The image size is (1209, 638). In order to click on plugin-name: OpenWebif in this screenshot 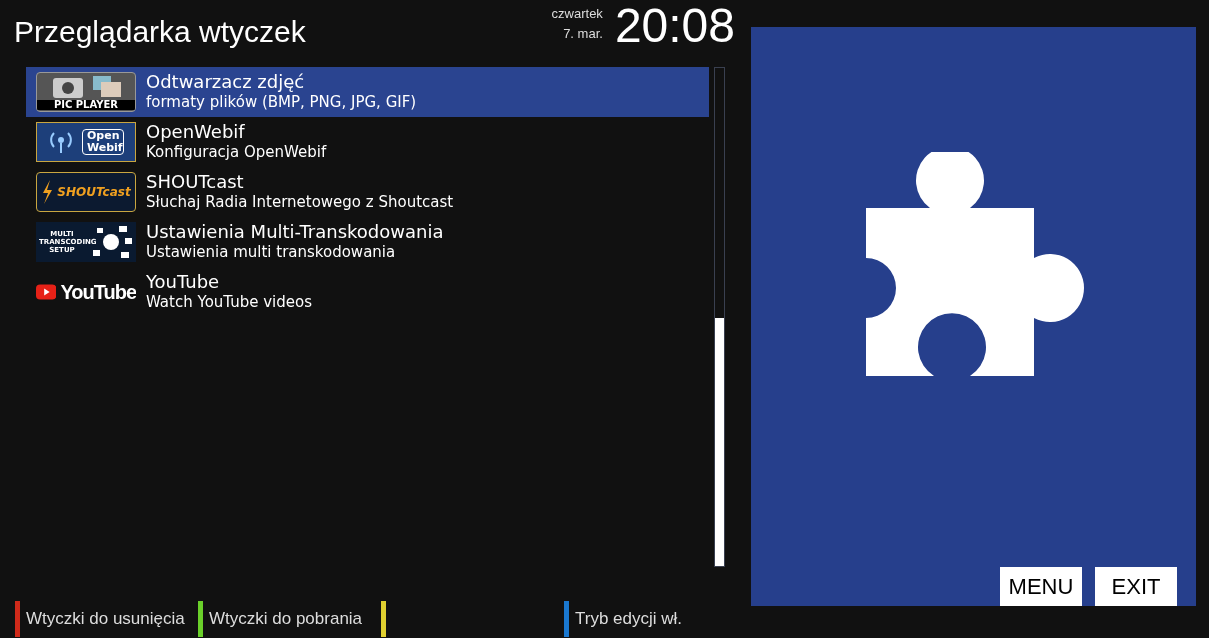, I will do `click(196, 132)`.